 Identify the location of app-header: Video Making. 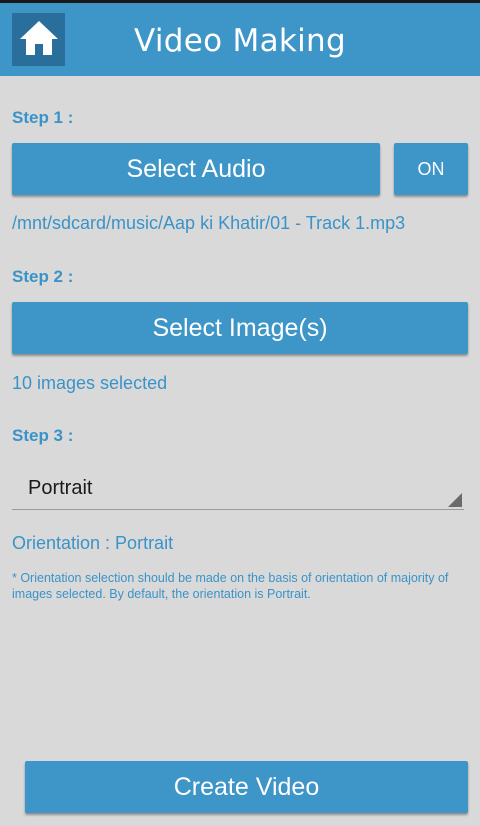
(240, 39).